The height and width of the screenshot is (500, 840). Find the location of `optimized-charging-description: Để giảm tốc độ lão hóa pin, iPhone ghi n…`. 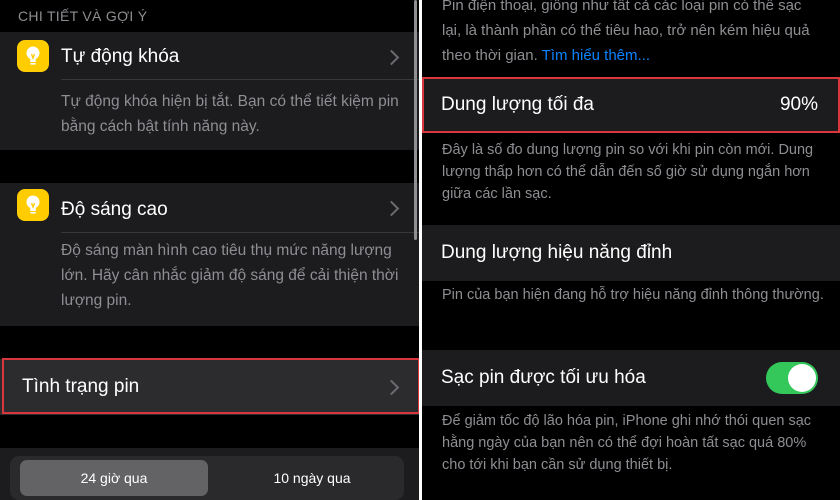

optimized-charging-description: Để giảm tốc độ lão hóa pin, iPhone ghi n… is located at coordinates (627, 443).